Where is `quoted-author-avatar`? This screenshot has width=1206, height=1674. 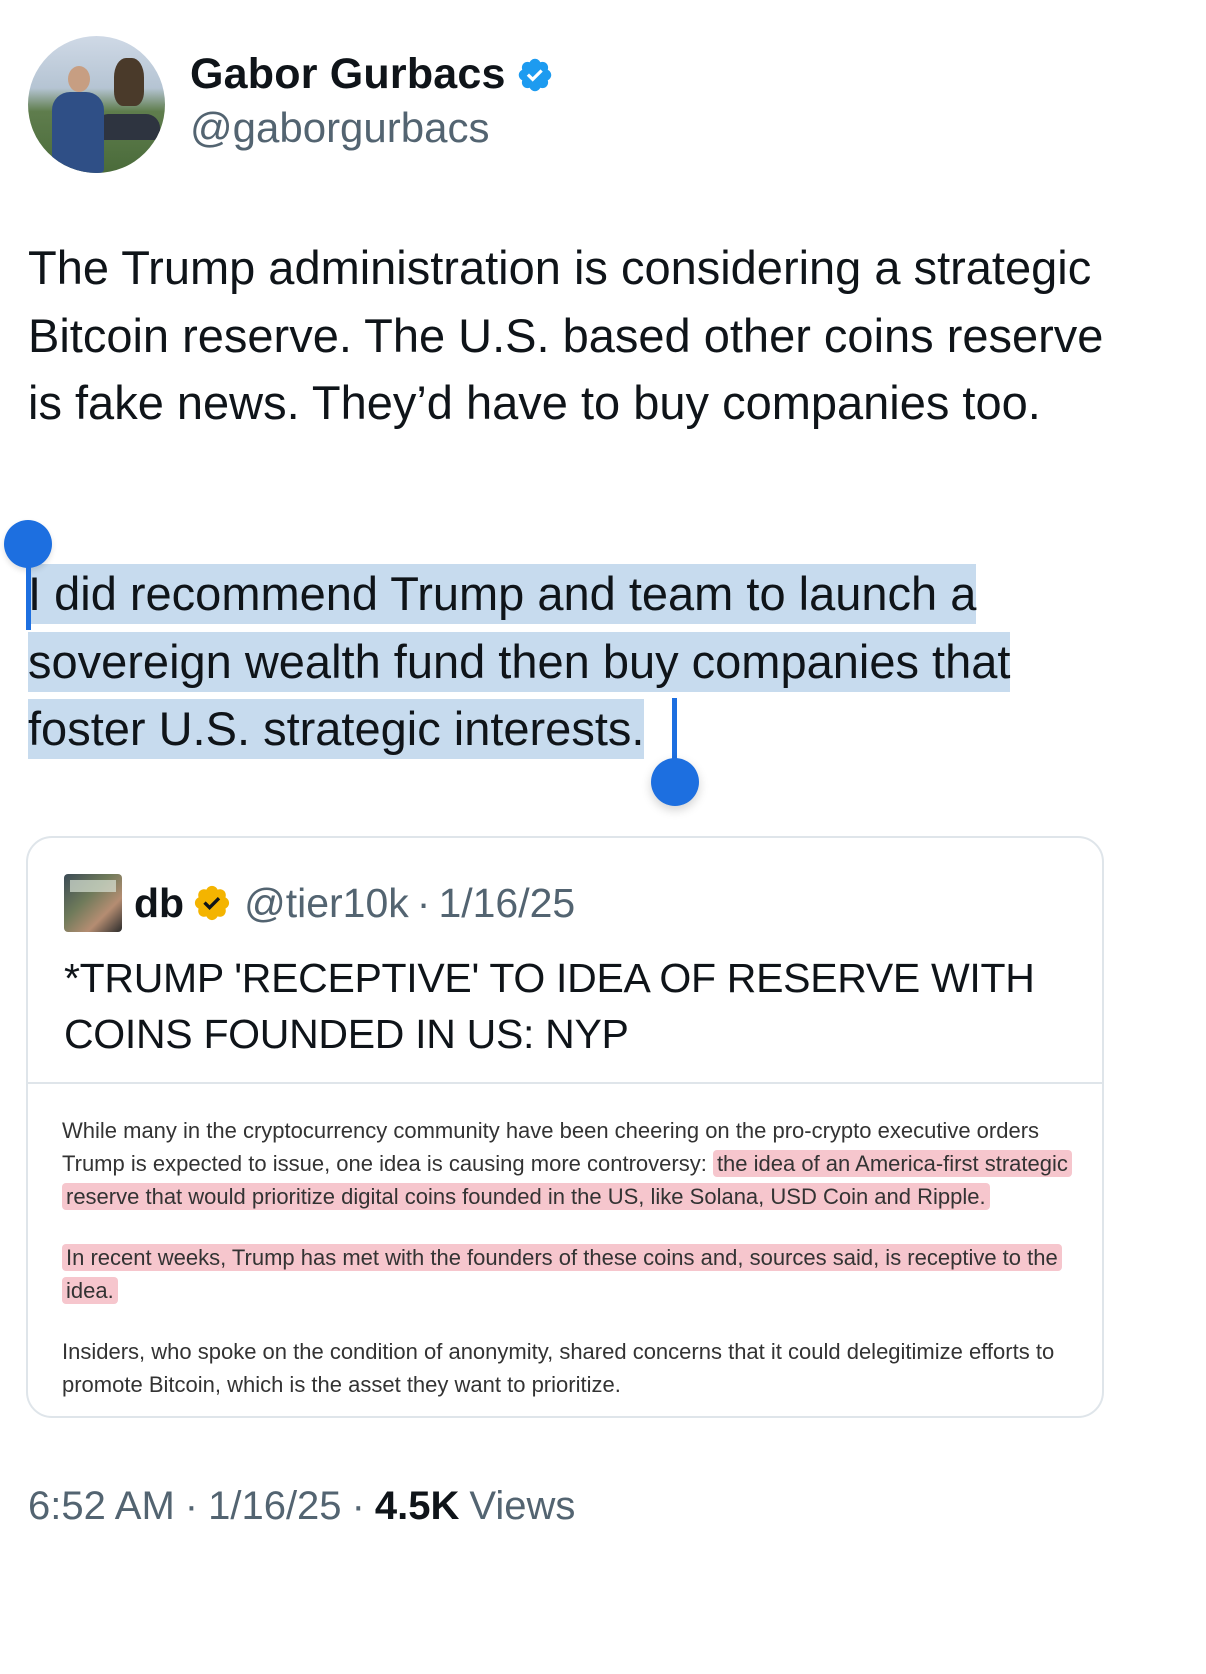 quoted-author-avatar is located at coordinates (93, 903).